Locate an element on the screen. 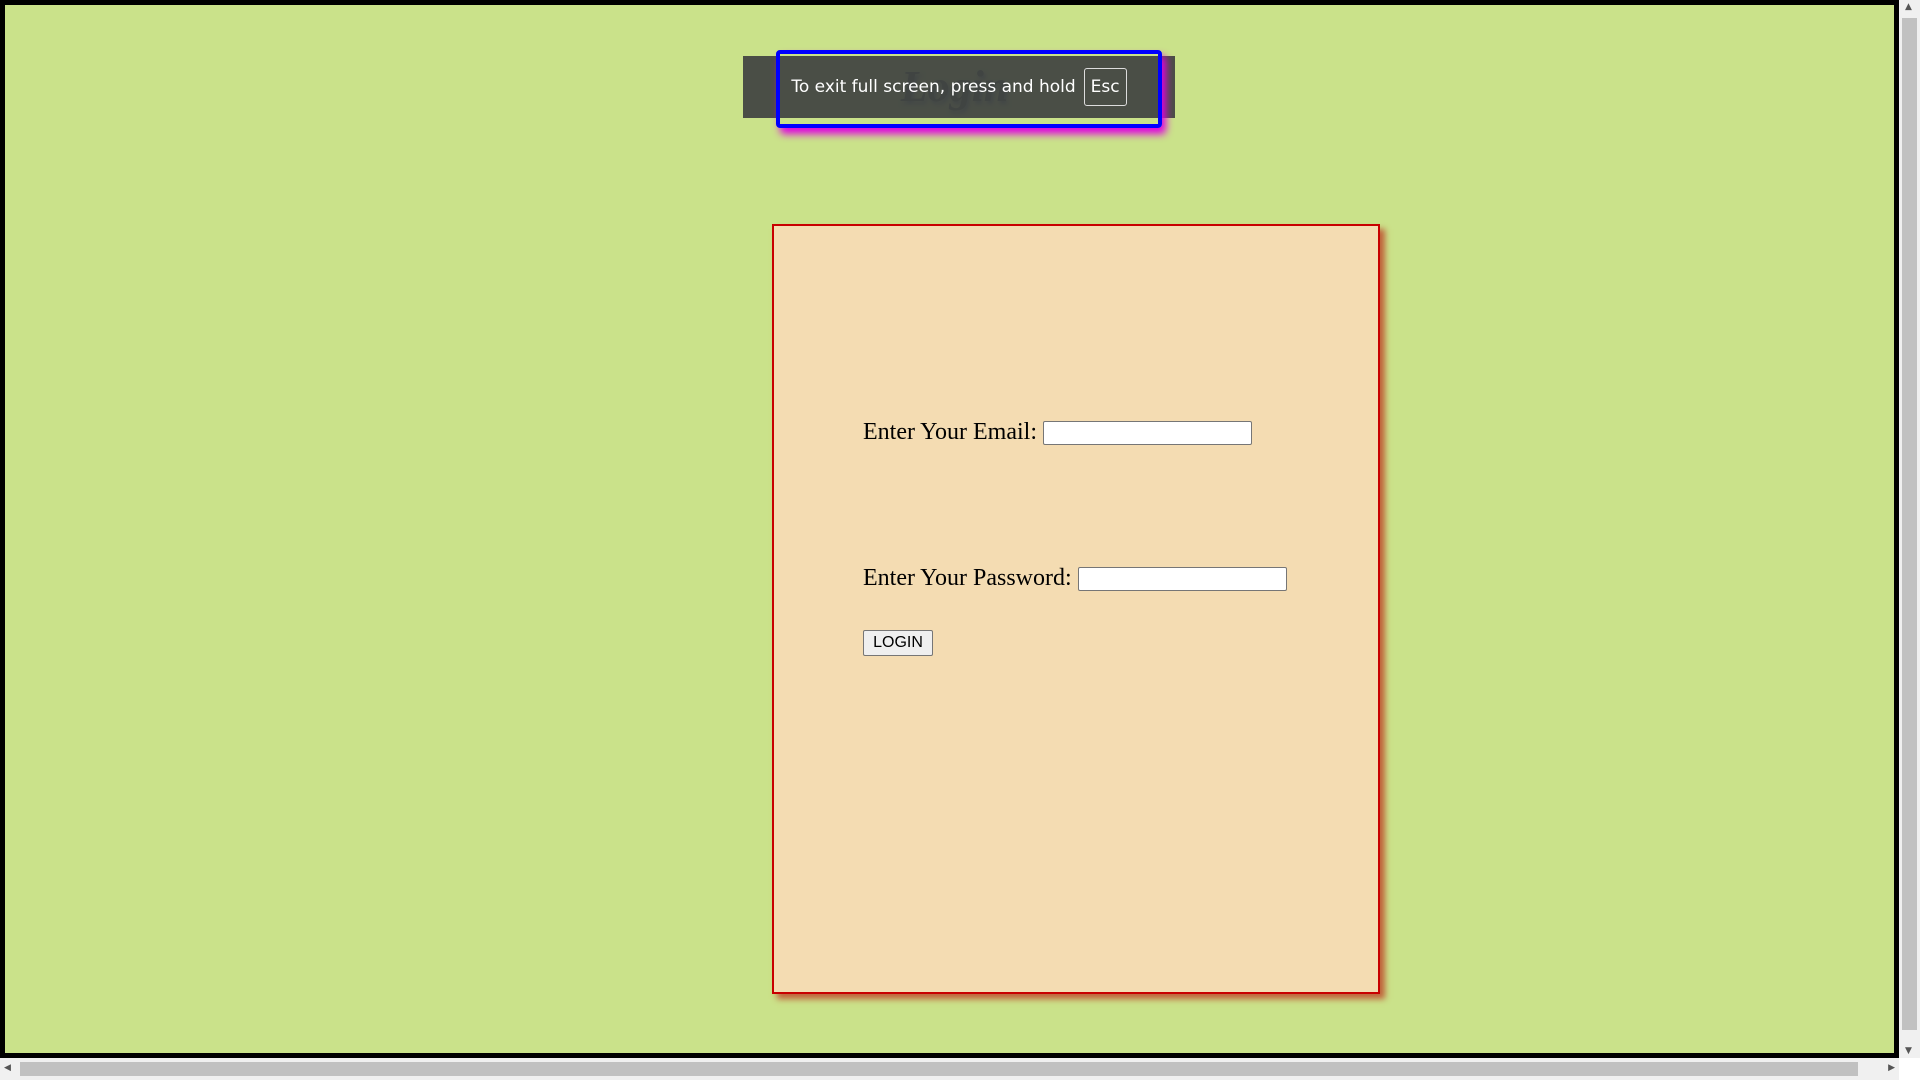 The image size is (1920, 1080). email-label: Enter Your Email: is located at coordinates (950, 432).